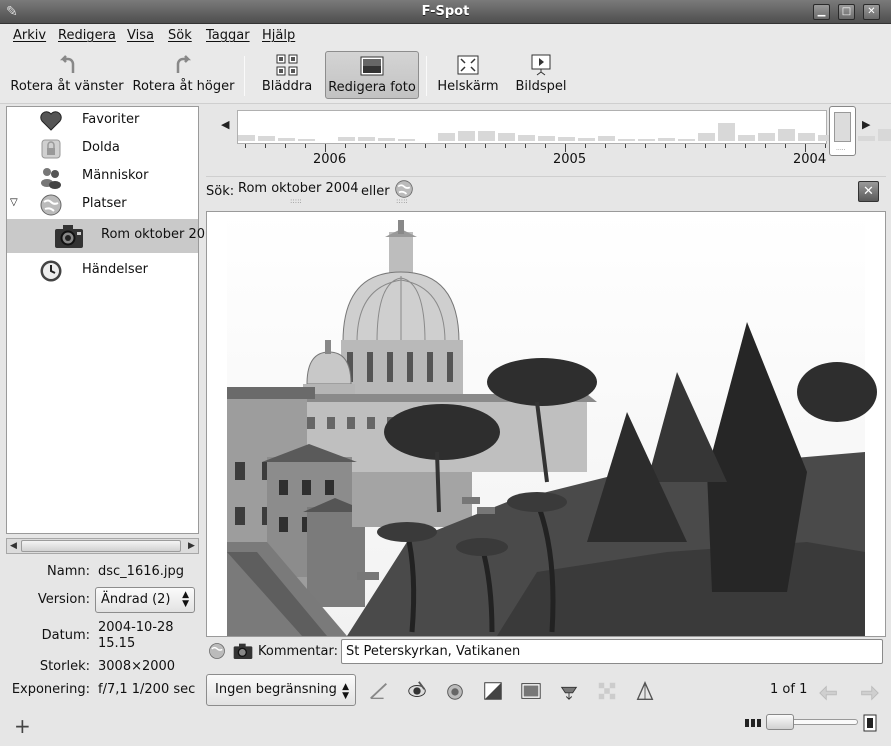 This screenshot has height=746, width=891. I want to click on expander-icon: ▽, so click(14, 202).